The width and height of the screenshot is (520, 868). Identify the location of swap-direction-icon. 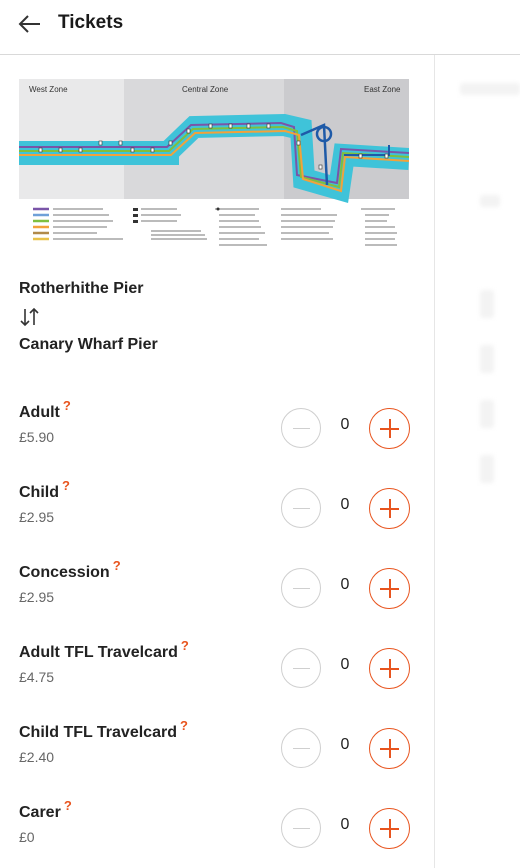
(30, 317).